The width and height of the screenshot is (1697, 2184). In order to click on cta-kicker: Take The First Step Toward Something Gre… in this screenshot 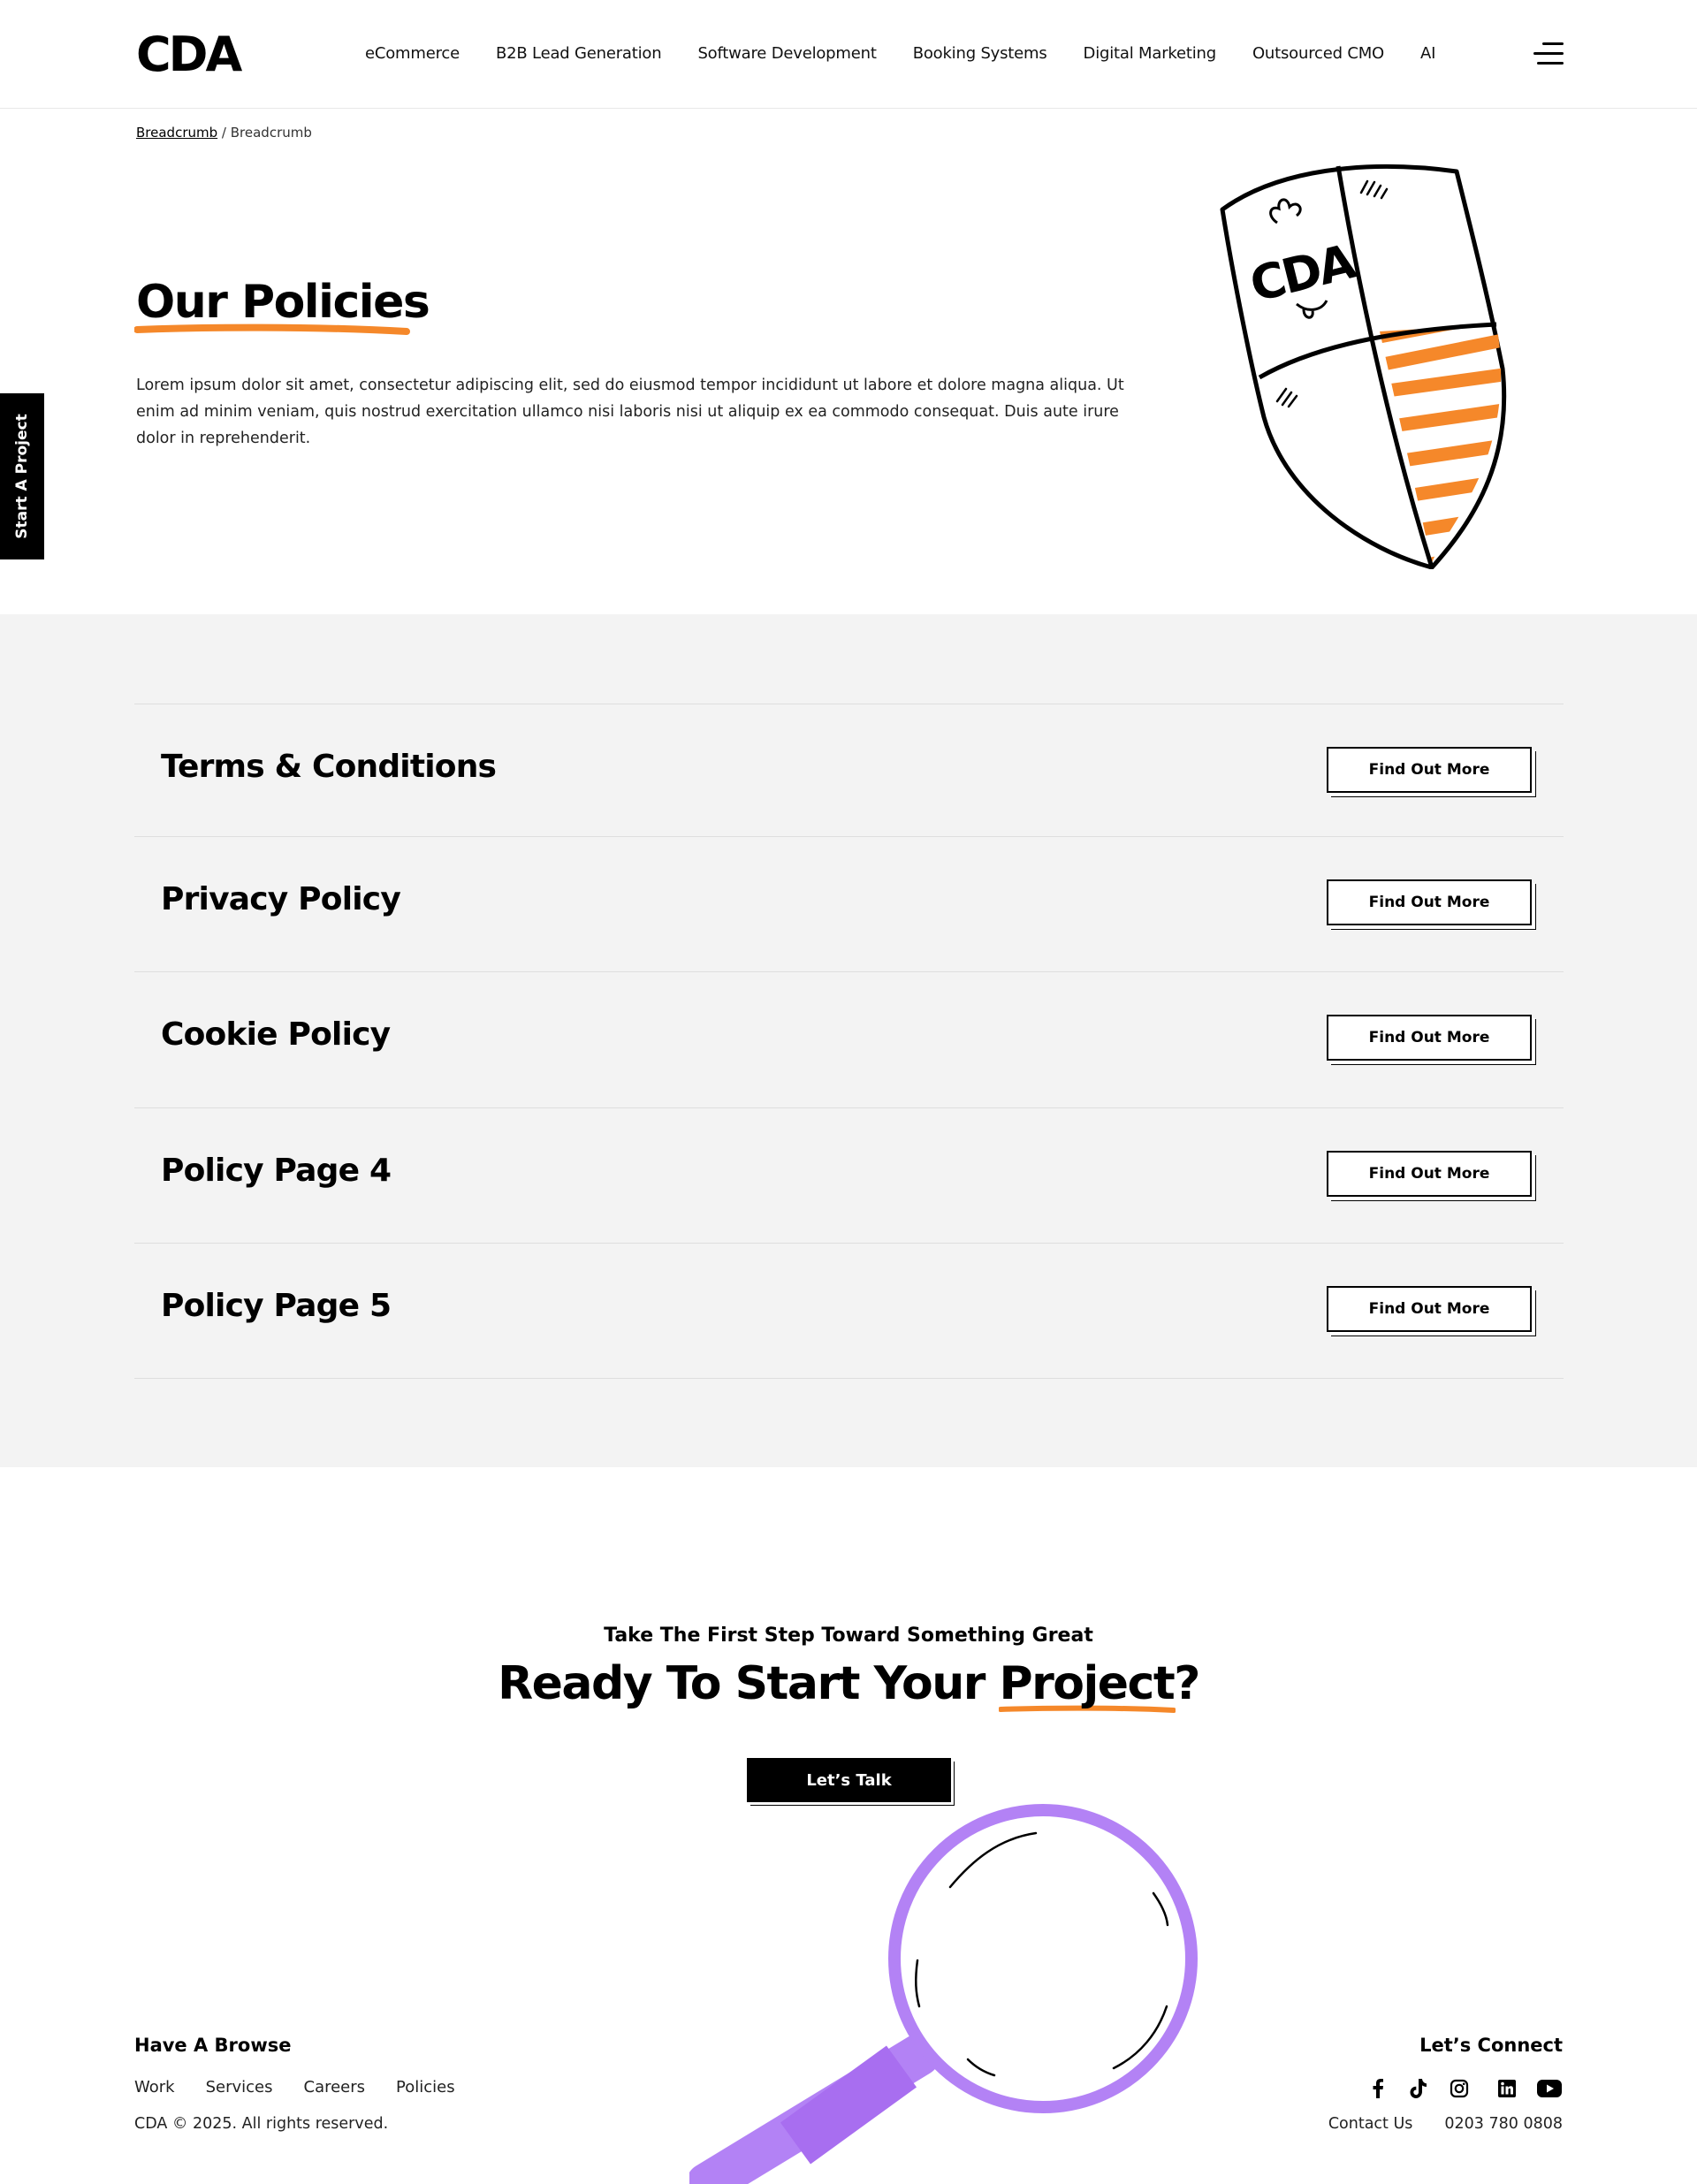, I will do `click(849, 1636)`.